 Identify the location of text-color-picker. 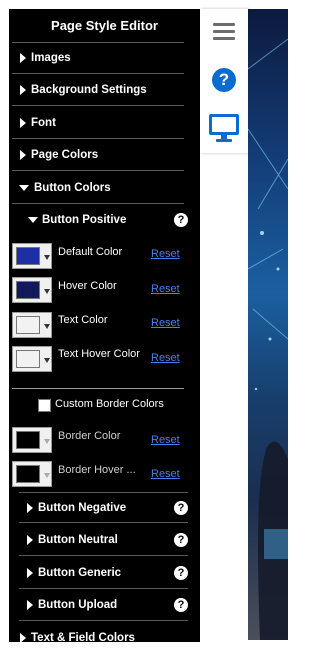
(32, 325).